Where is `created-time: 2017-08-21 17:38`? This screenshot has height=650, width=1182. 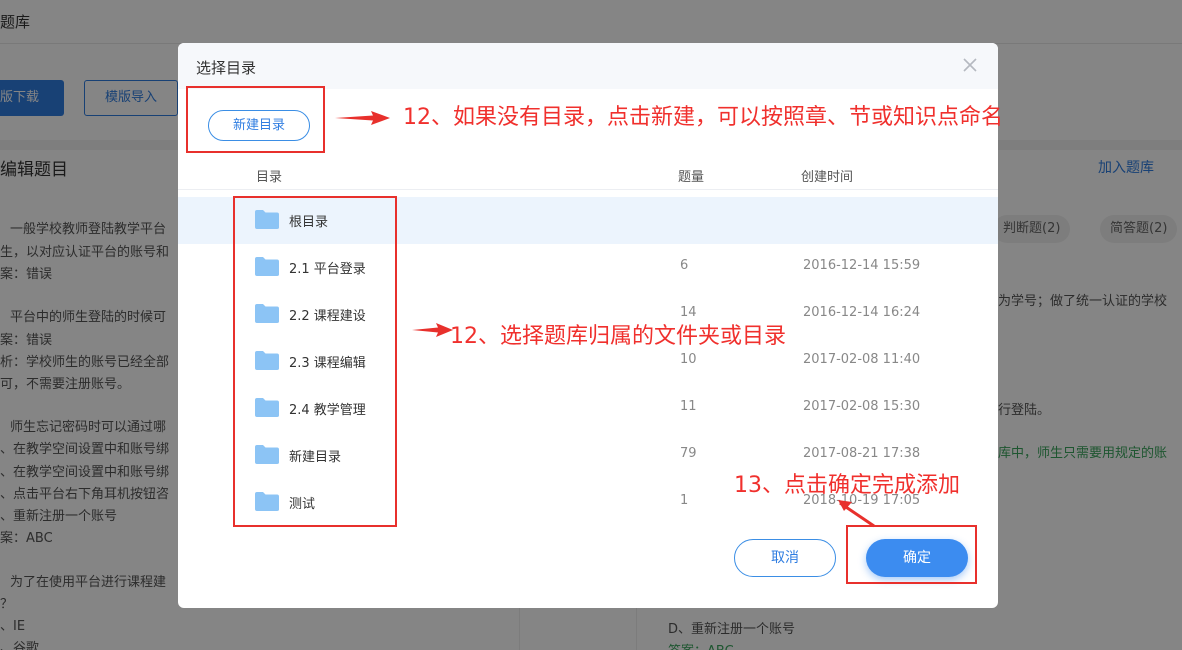 created-time: 2017-08-21 17:38 is located at coordinates (862, 453).